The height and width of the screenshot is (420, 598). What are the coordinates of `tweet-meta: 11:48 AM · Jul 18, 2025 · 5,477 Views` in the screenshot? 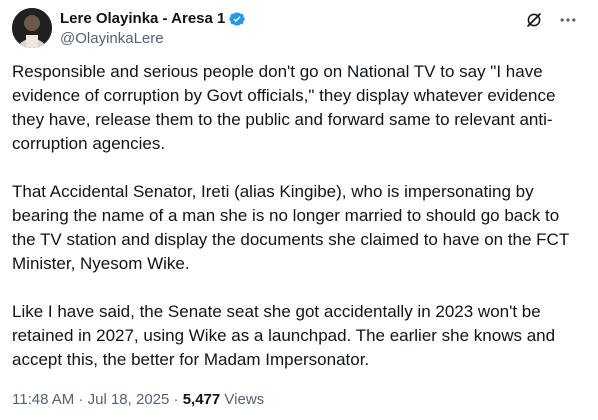 It's located at (138, 400).